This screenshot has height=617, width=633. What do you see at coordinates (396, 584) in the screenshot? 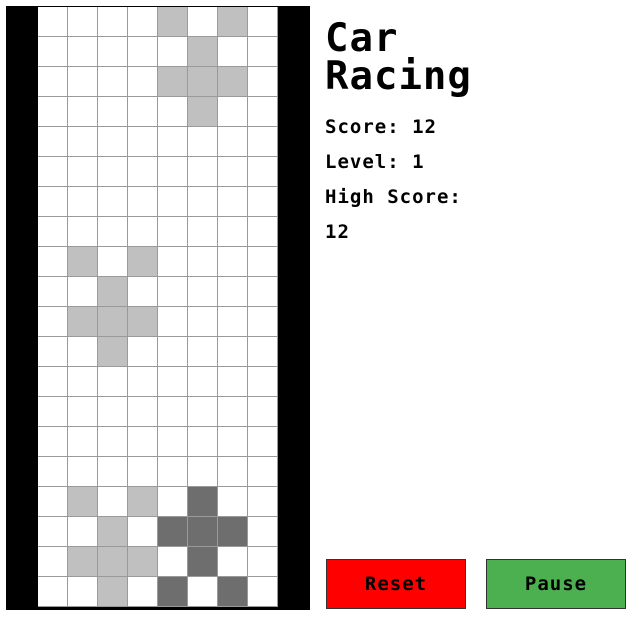
I see `reset-button: Reset` at bounding box center [396, 584].